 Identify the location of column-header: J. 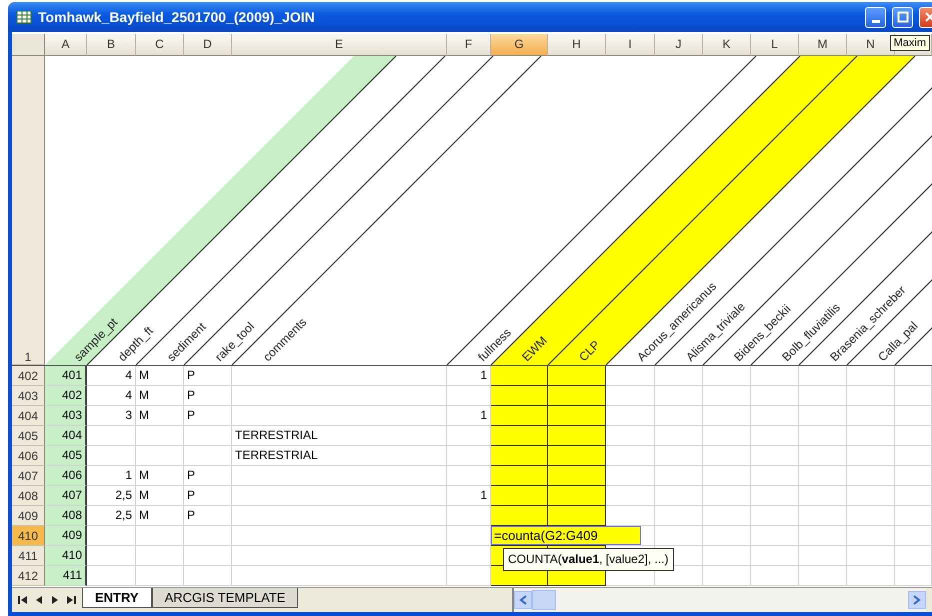
(679, 45).